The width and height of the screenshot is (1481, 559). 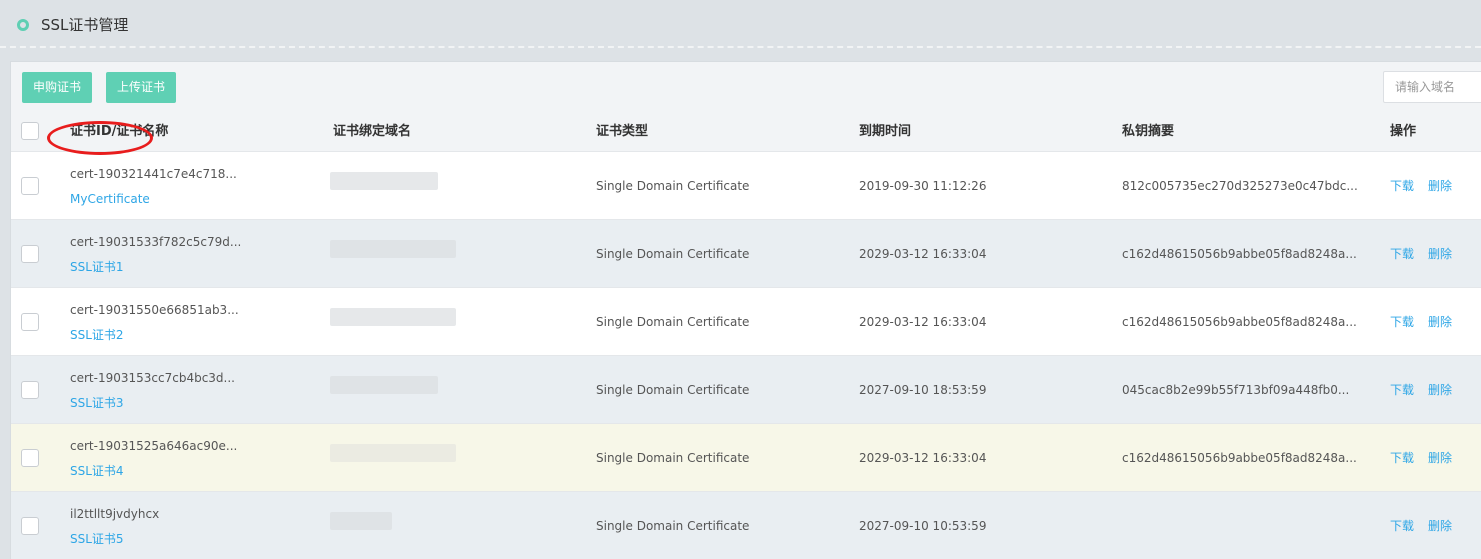 What do you see at coordinates (97, 403) in the screenshot?
I see `certificate-name-link: SSL证书3` at bounding box center [97, 403].